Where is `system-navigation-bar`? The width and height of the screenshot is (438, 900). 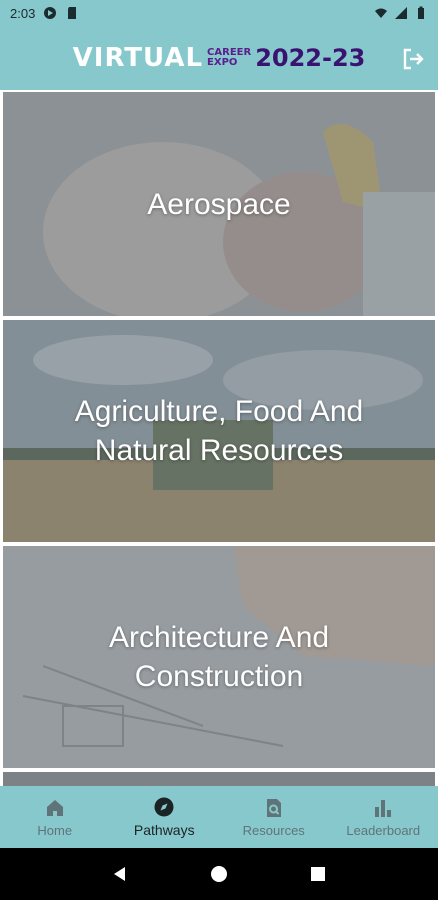 system-navigation-bar is located at coordinates (219, 874).